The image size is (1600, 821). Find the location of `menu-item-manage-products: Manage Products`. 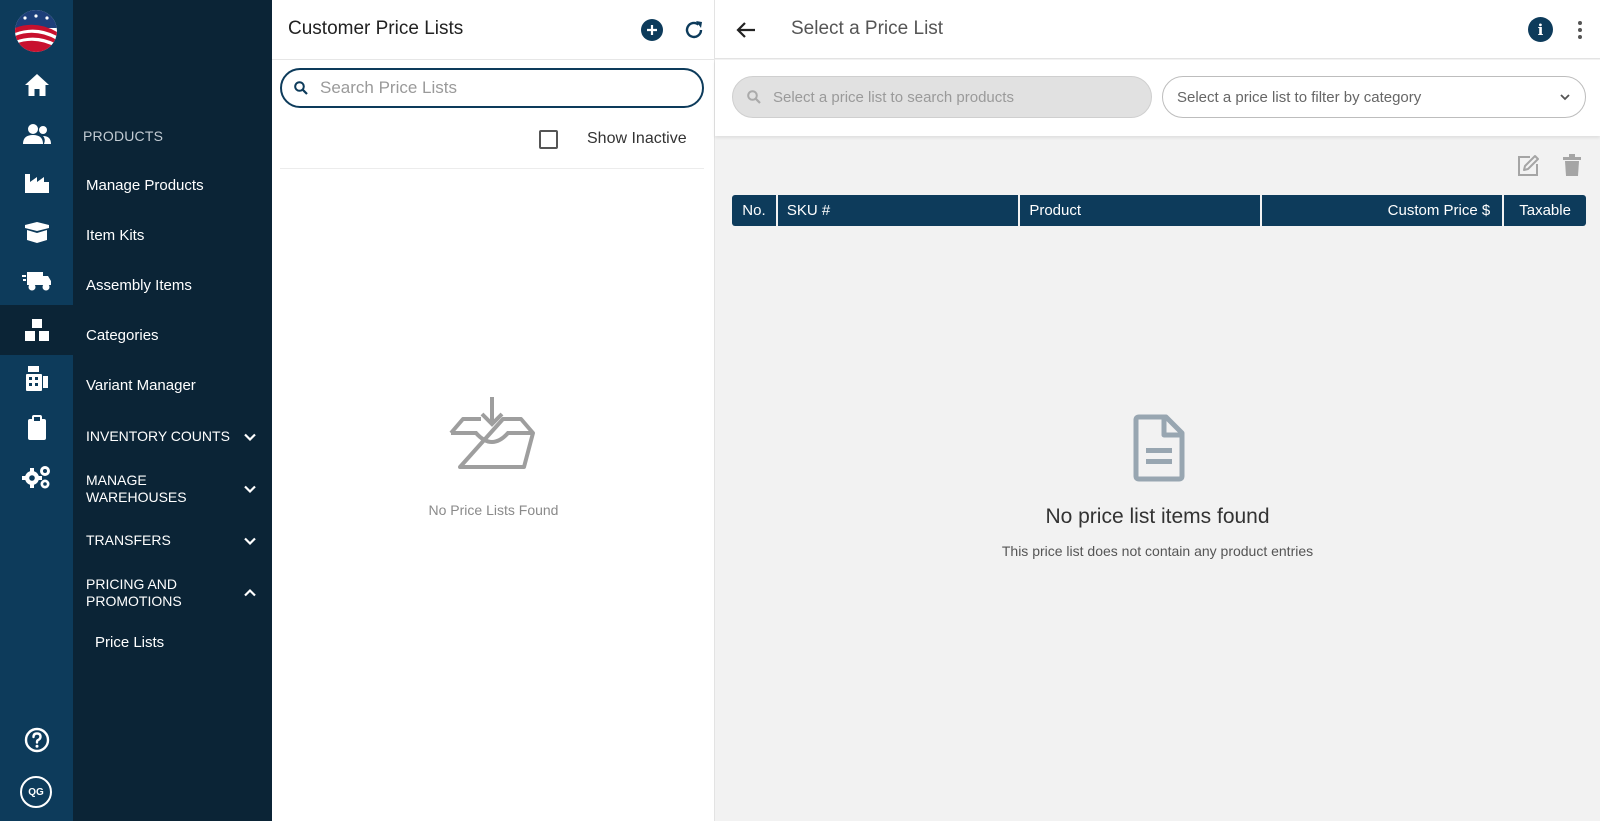

menu-item-manage-products: Manage Products is located at coordinates (145, 185).